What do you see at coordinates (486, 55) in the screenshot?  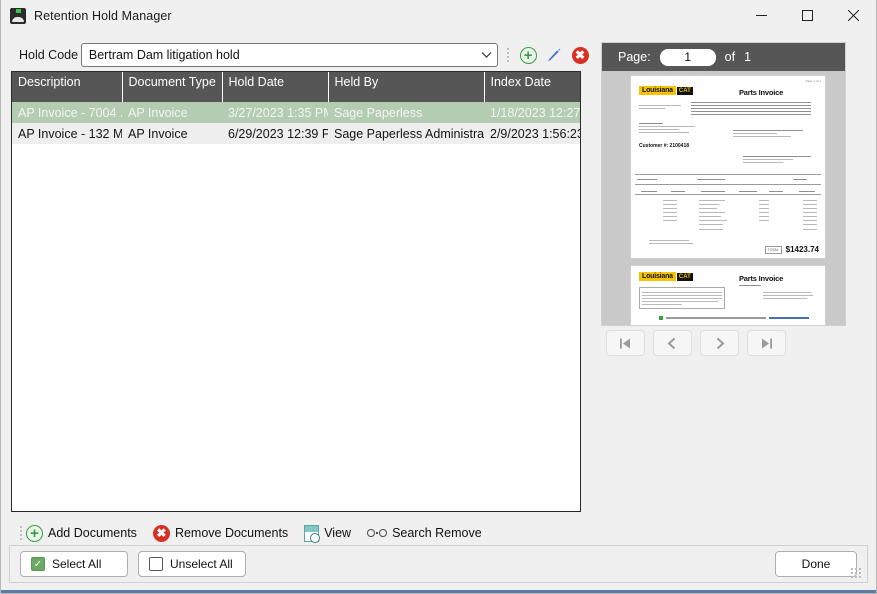 I see `chevron-down-icon` at bounding box center [486, 55].